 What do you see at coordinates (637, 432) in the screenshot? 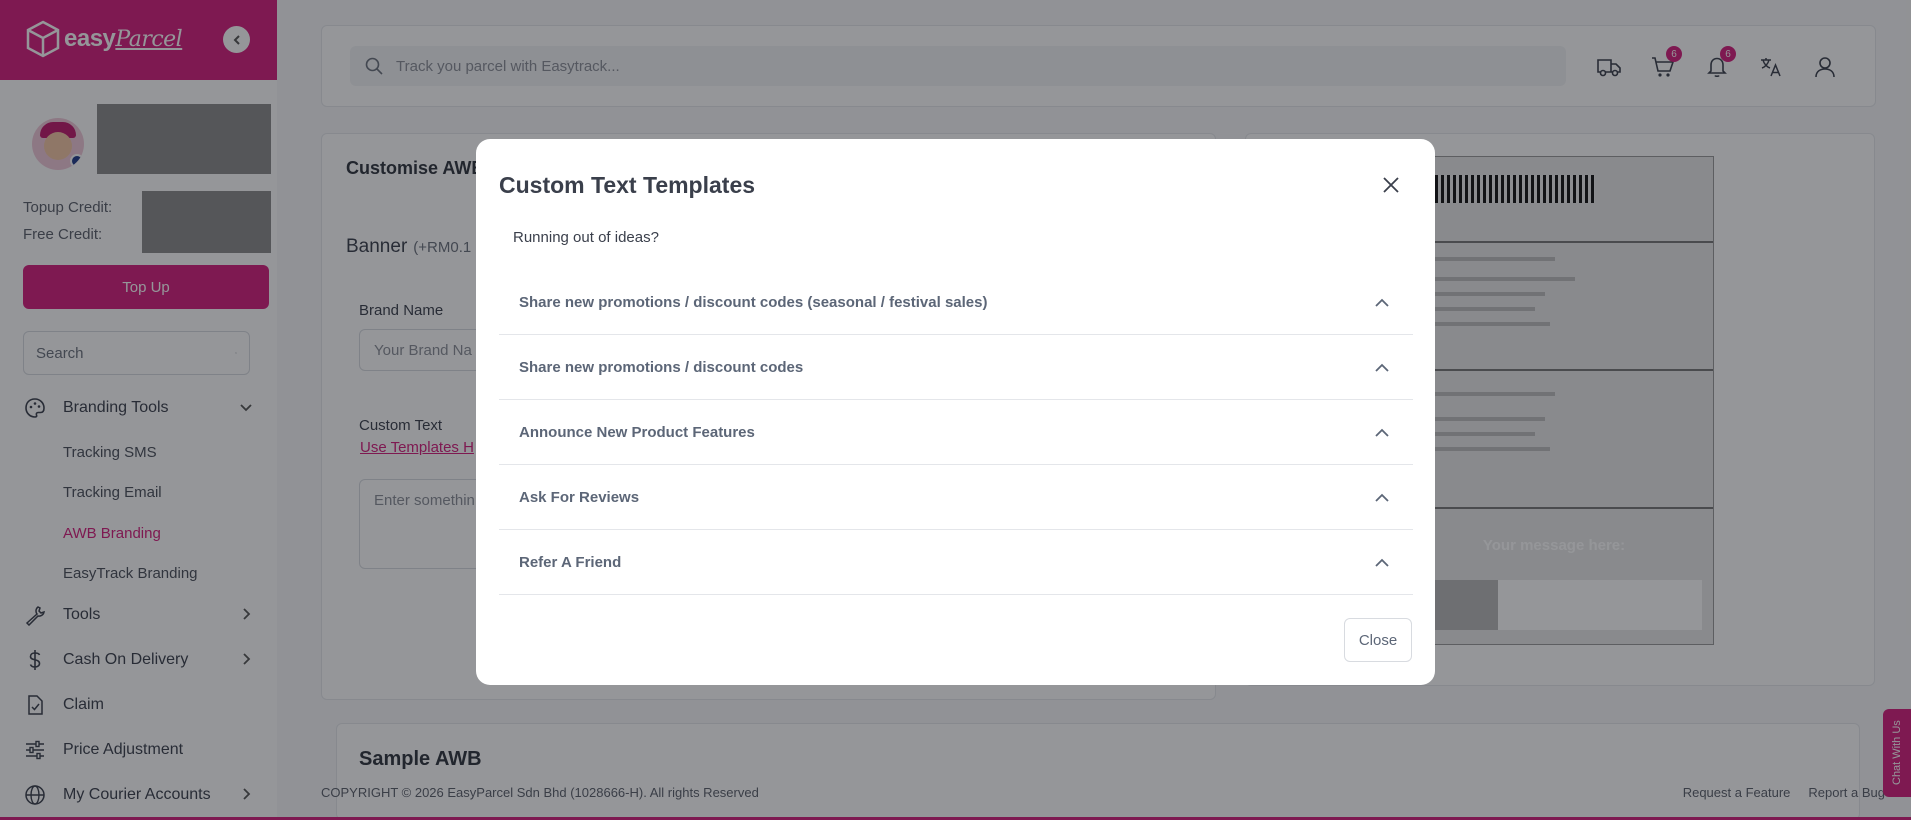
I see `template-item-label: Announce New Product Features` at bounding box center [637, 432].